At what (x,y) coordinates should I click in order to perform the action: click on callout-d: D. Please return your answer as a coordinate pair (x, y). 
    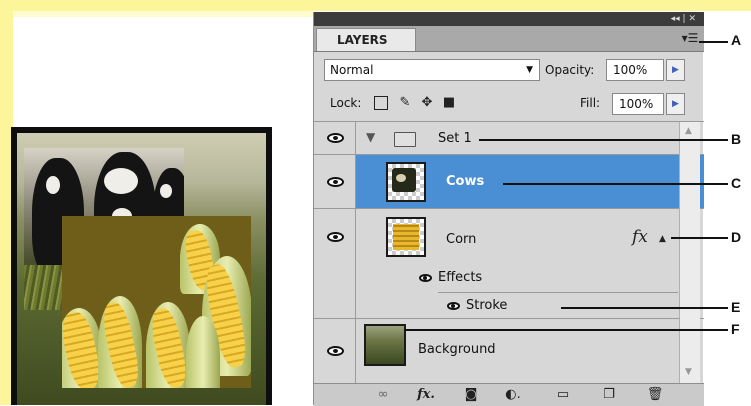
    Looking at the image, I should click on (736, 237).